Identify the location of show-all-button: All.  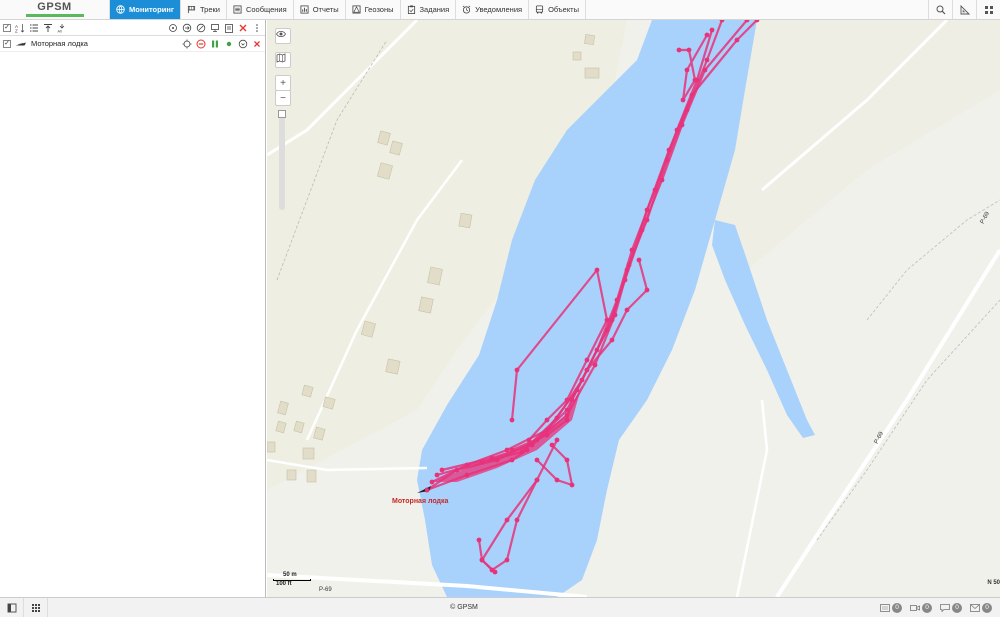
(62, 28).